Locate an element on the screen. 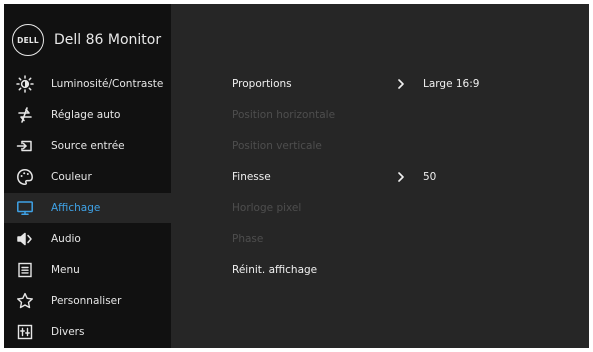  setting-label: Réinit. affichage is located at coordinates (275, 270).